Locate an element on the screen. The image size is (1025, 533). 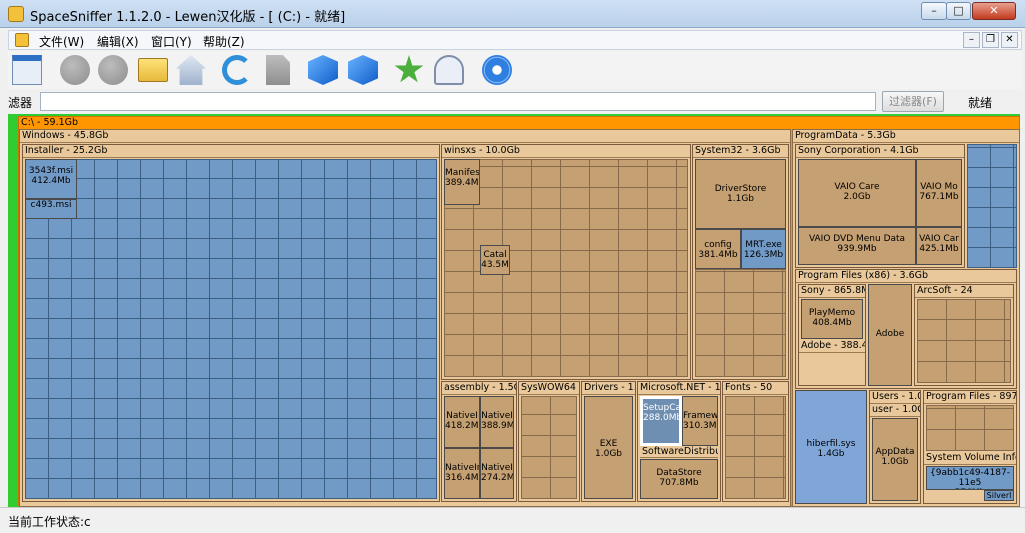
pause-icon is located at coordinates (113, 70).